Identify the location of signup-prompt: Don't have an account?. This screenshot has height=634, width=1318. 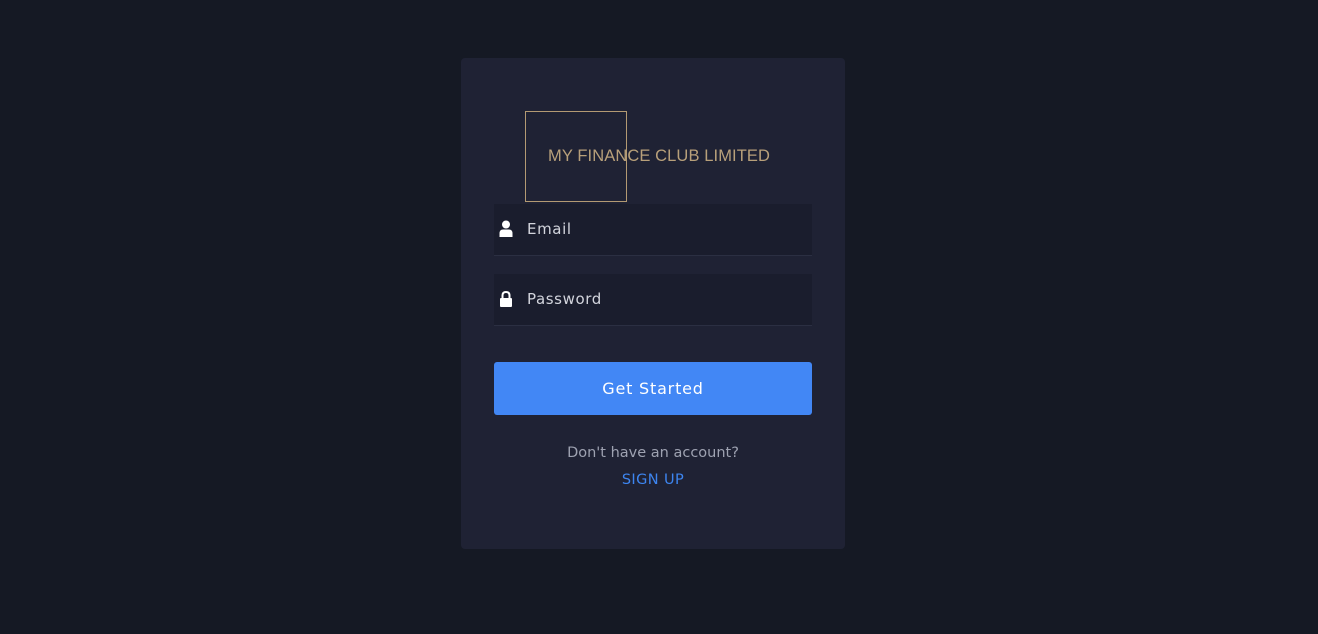
(653, 453).